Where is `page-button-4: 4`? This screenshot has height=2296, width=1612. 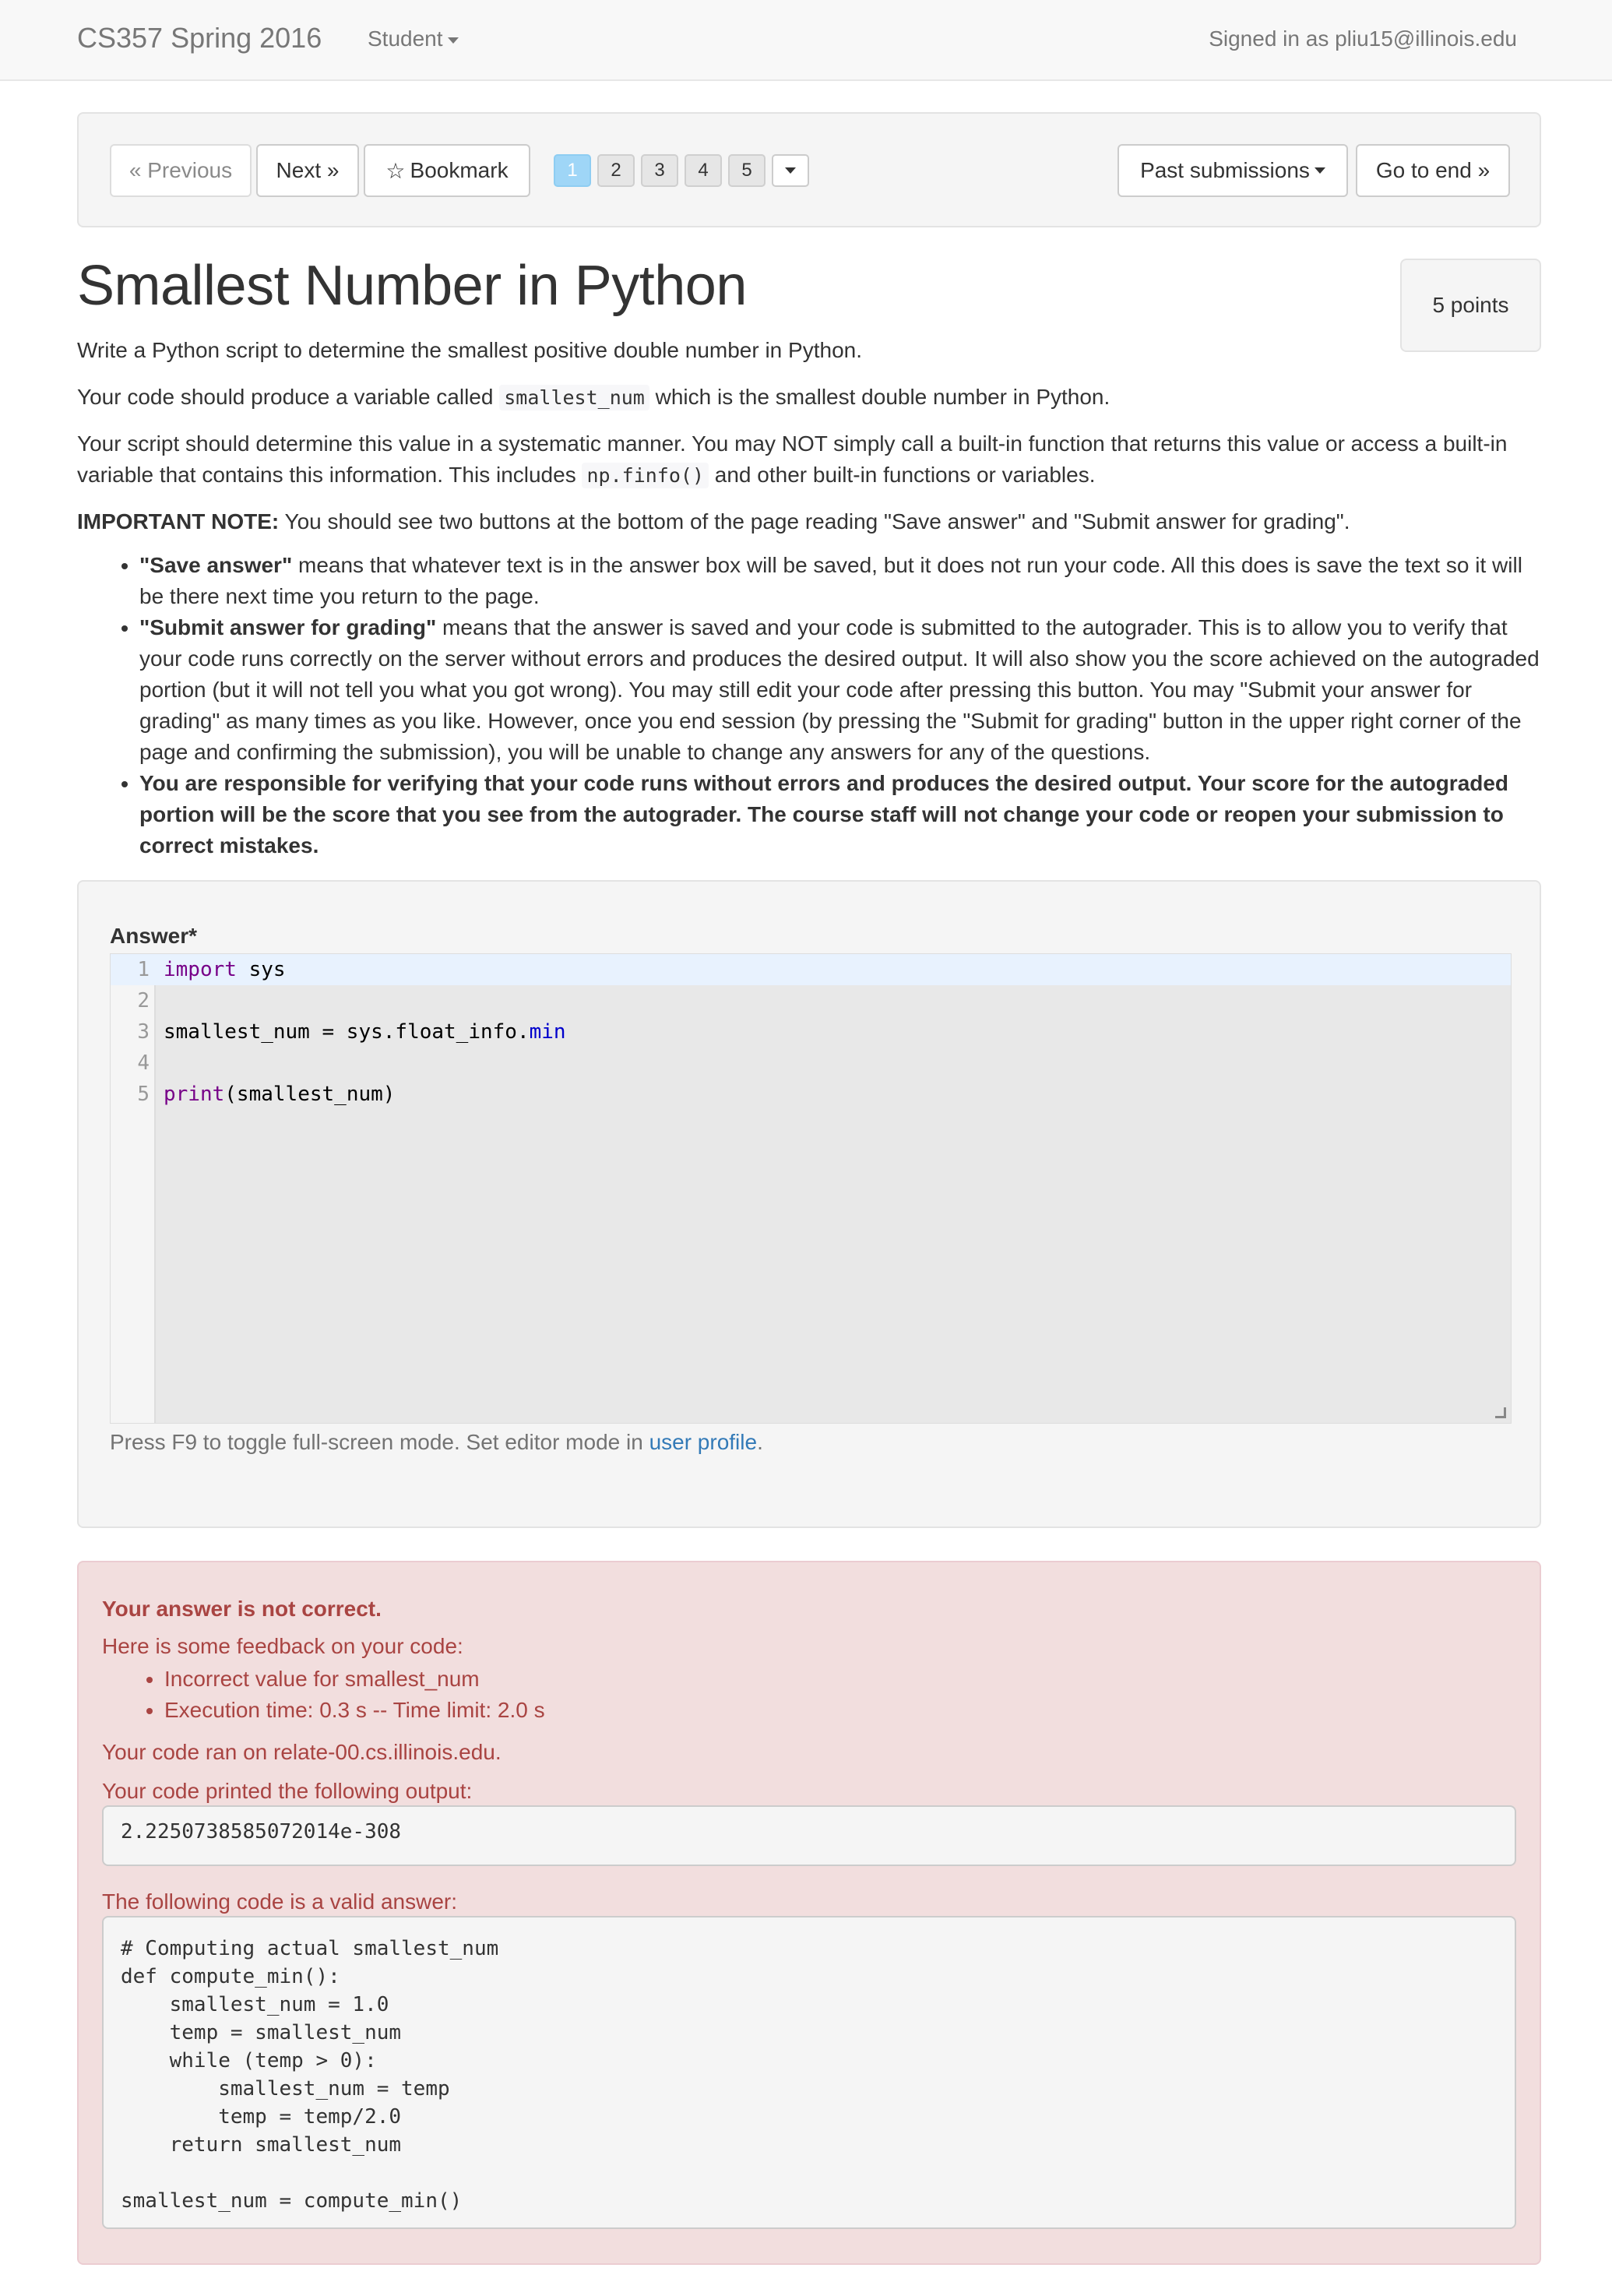 page-button-4: 4 is located at coordinates (704, 170).